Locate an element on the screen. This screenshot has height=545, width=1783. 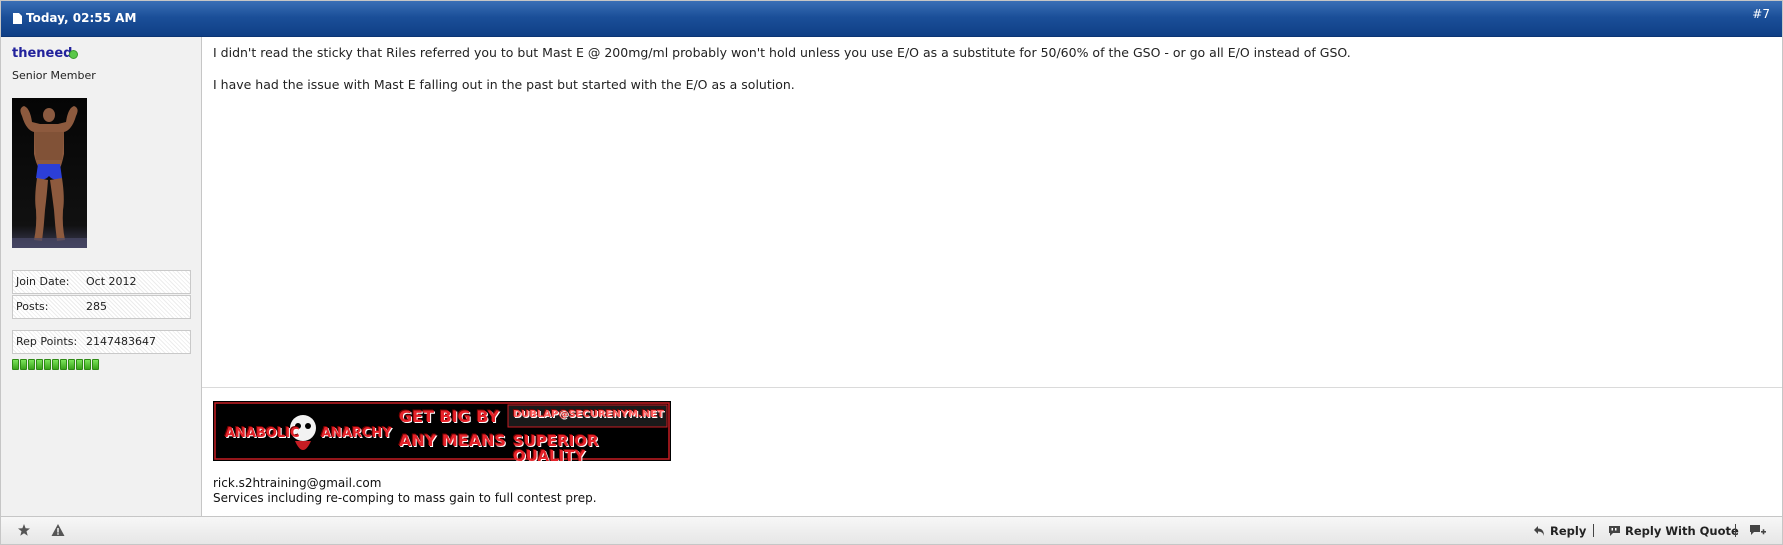
join-date-stat: Join Date: Oct 2012 is located at coordinates (101, 282).